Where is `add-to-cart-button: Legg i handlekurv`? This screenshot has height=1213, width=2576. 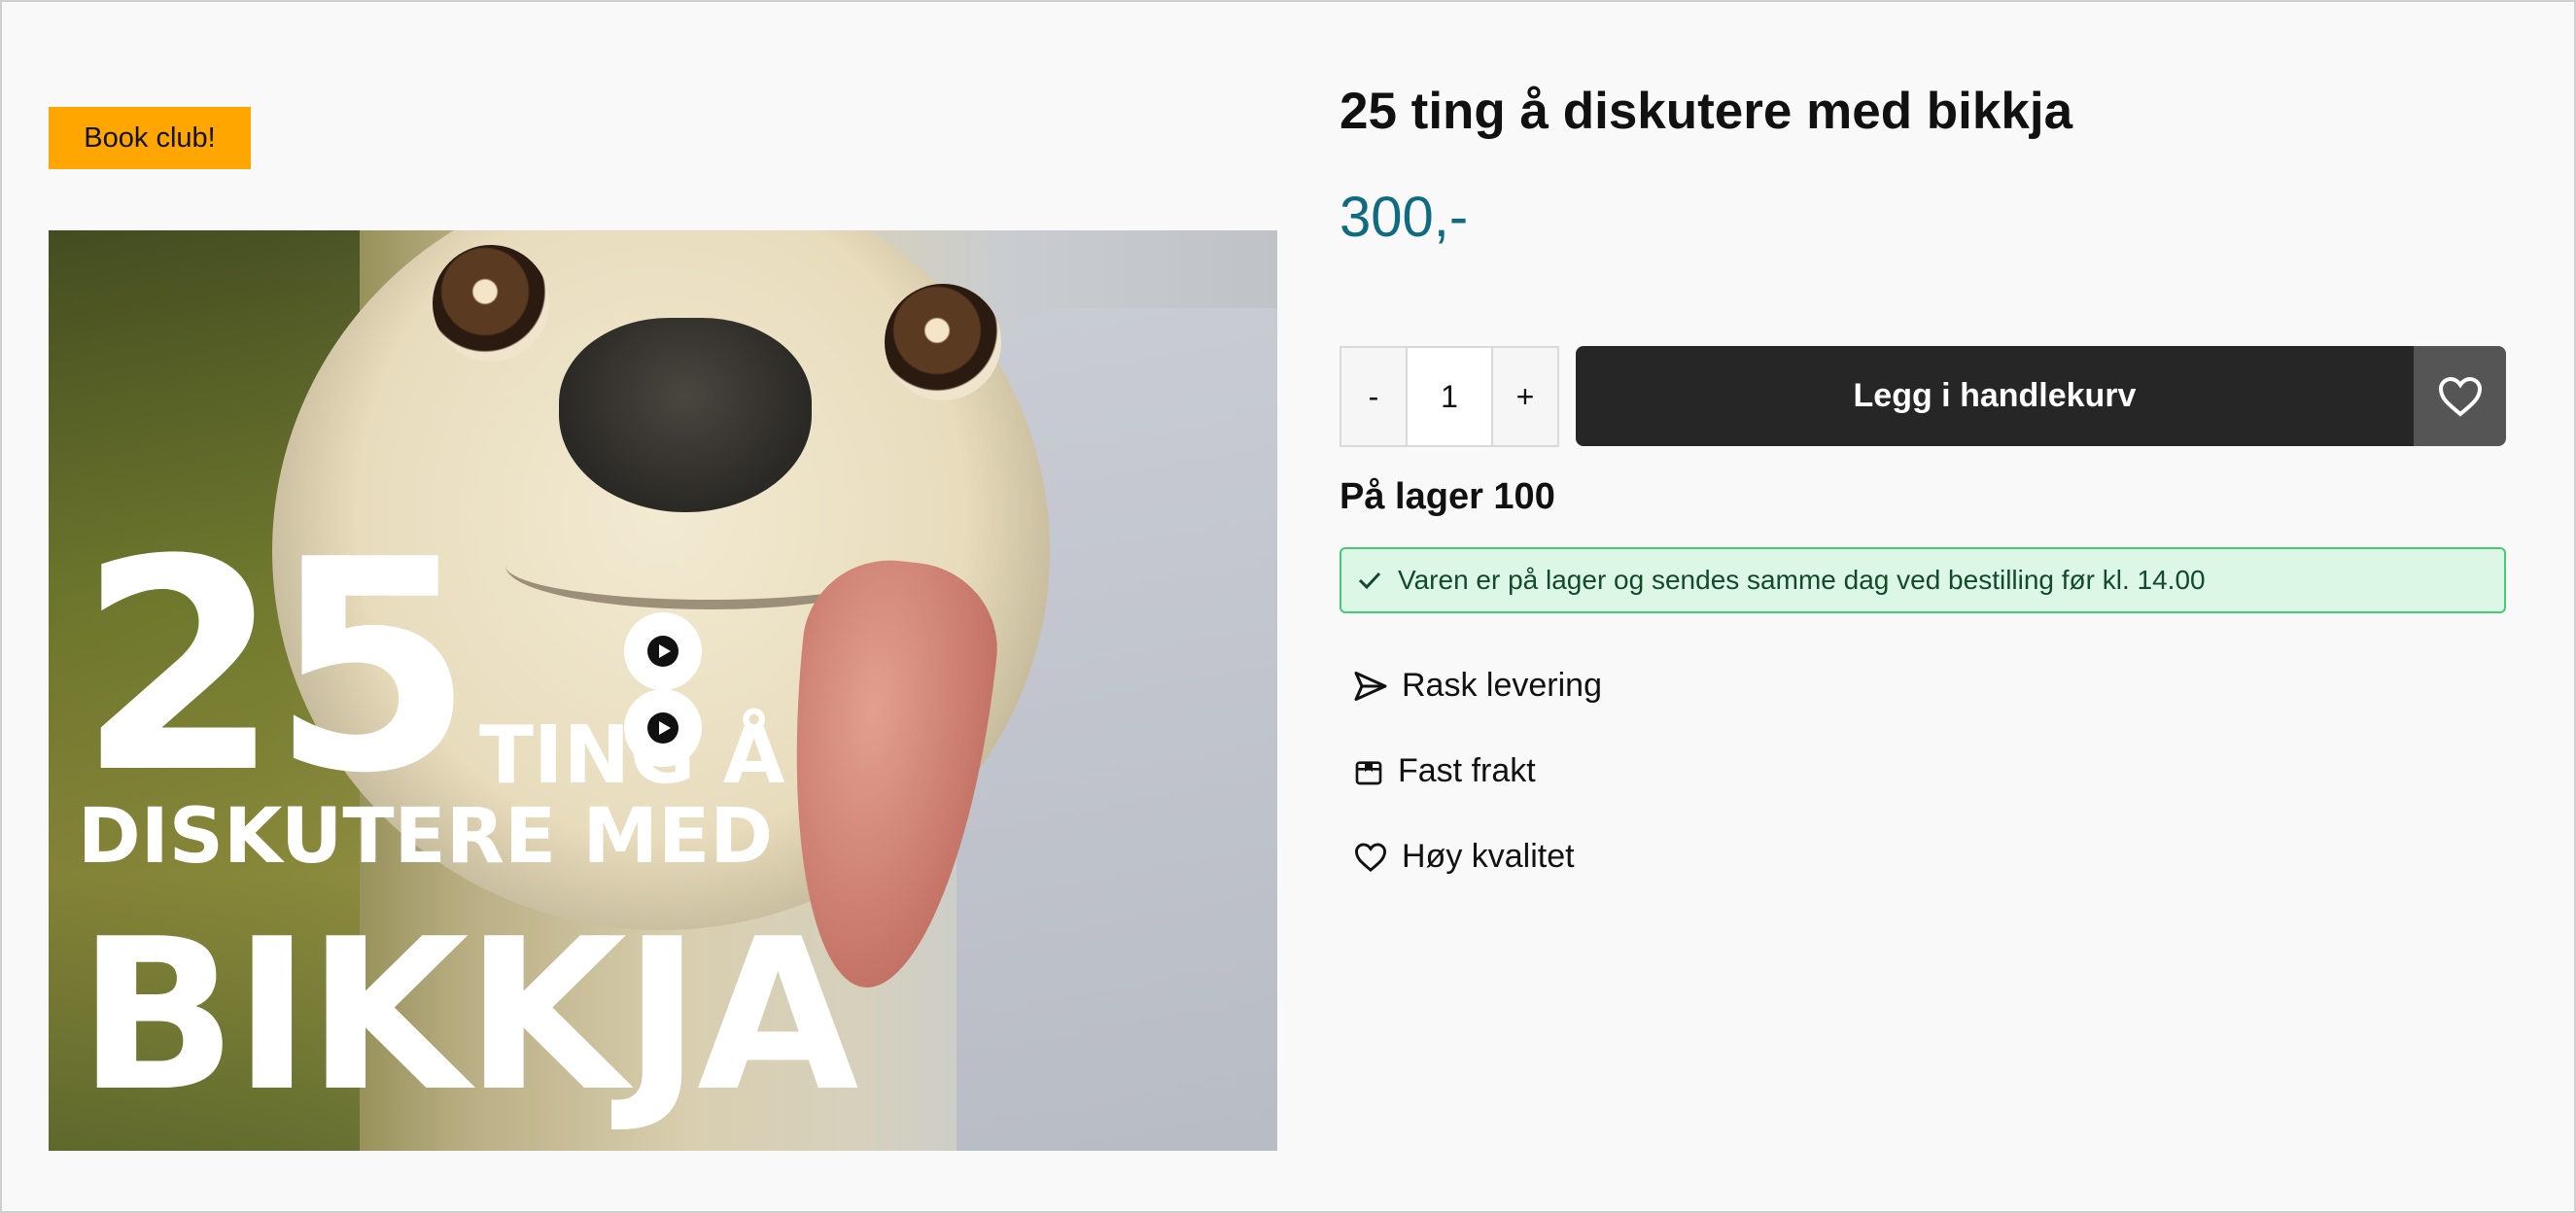
add-to-cart-button: Legg i handlekurv is located at coordinates (1995, 396).